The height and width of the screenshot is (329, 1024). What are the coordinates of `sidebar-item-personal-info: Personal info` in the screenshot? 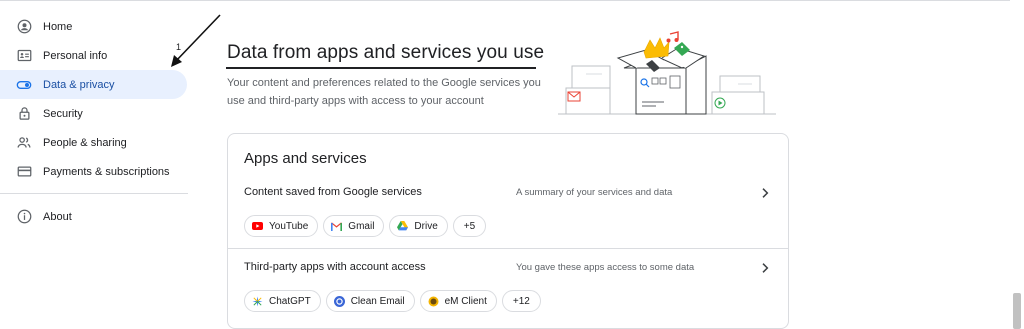 It's located at (93, 55).